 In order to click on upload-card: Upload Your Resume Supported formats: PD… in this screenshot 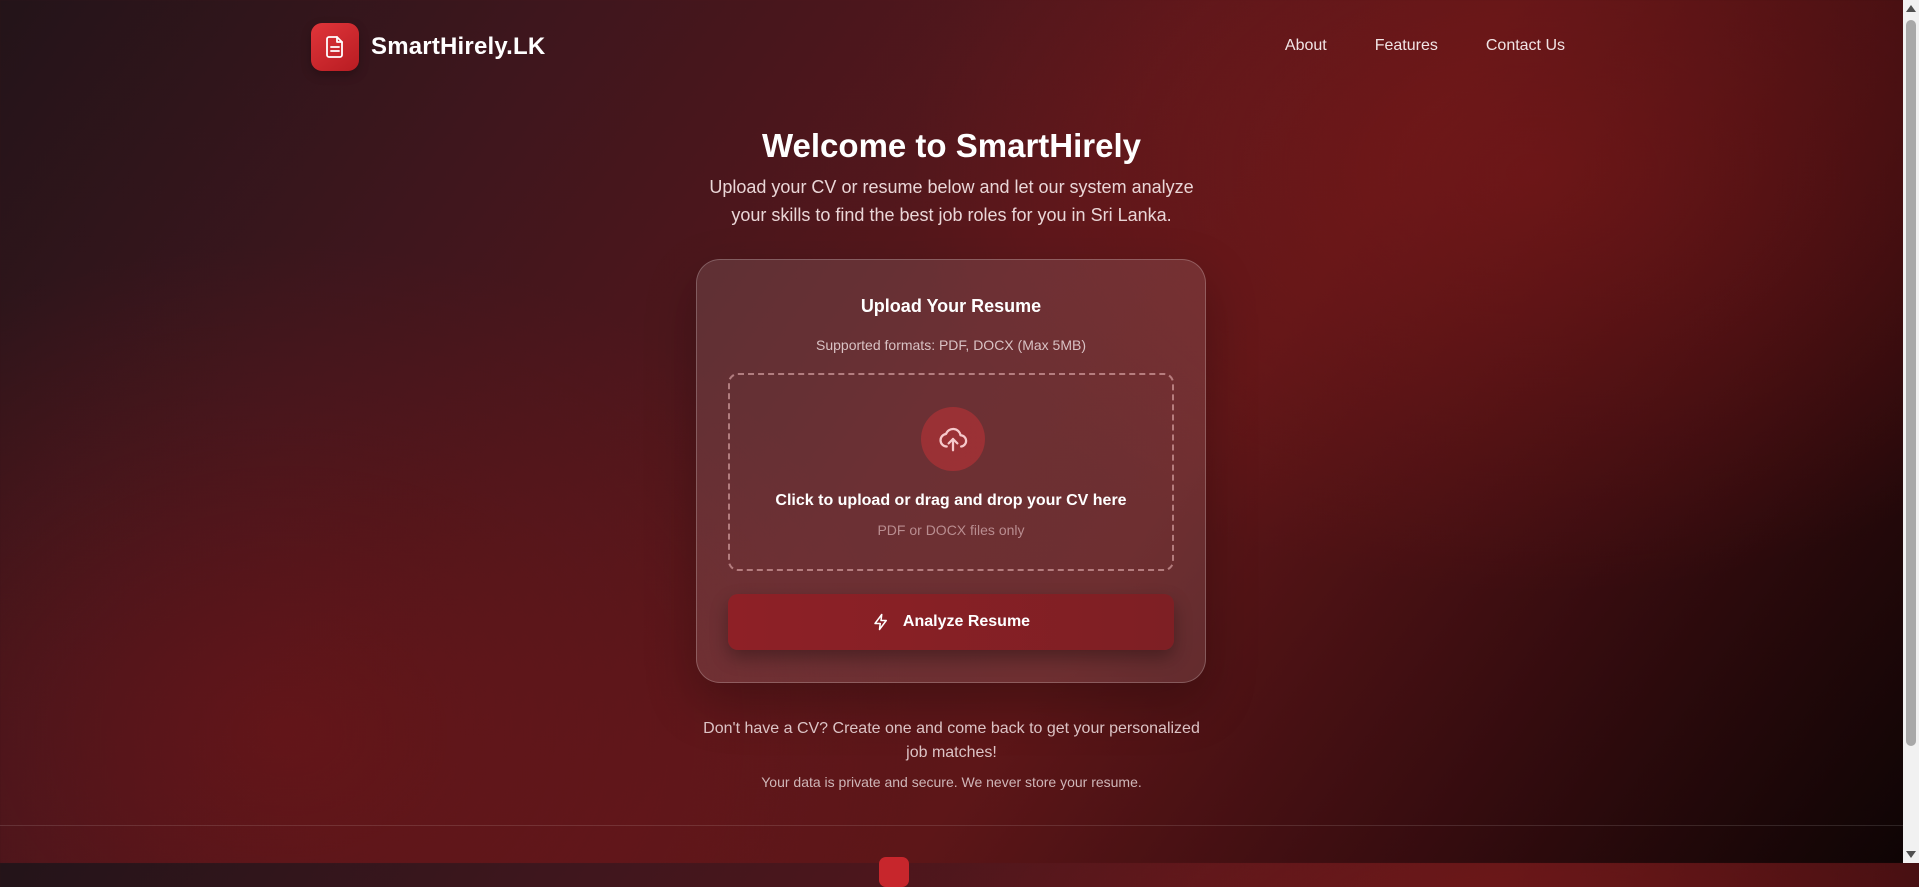, I will do `click(951, 471)`.